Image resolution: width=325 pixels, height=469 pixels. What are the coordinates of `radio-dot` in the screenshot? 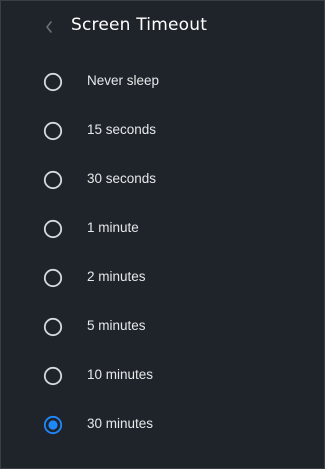 It's located at (53, 425).